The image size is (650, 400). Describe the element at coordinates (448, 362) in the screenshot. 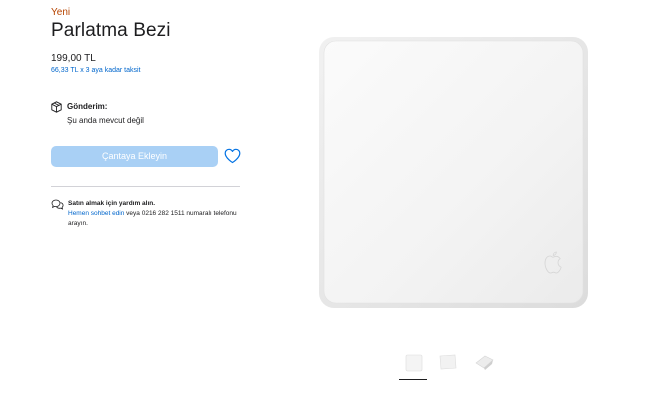

I see `cloth-angle-thumbnail` at that location.